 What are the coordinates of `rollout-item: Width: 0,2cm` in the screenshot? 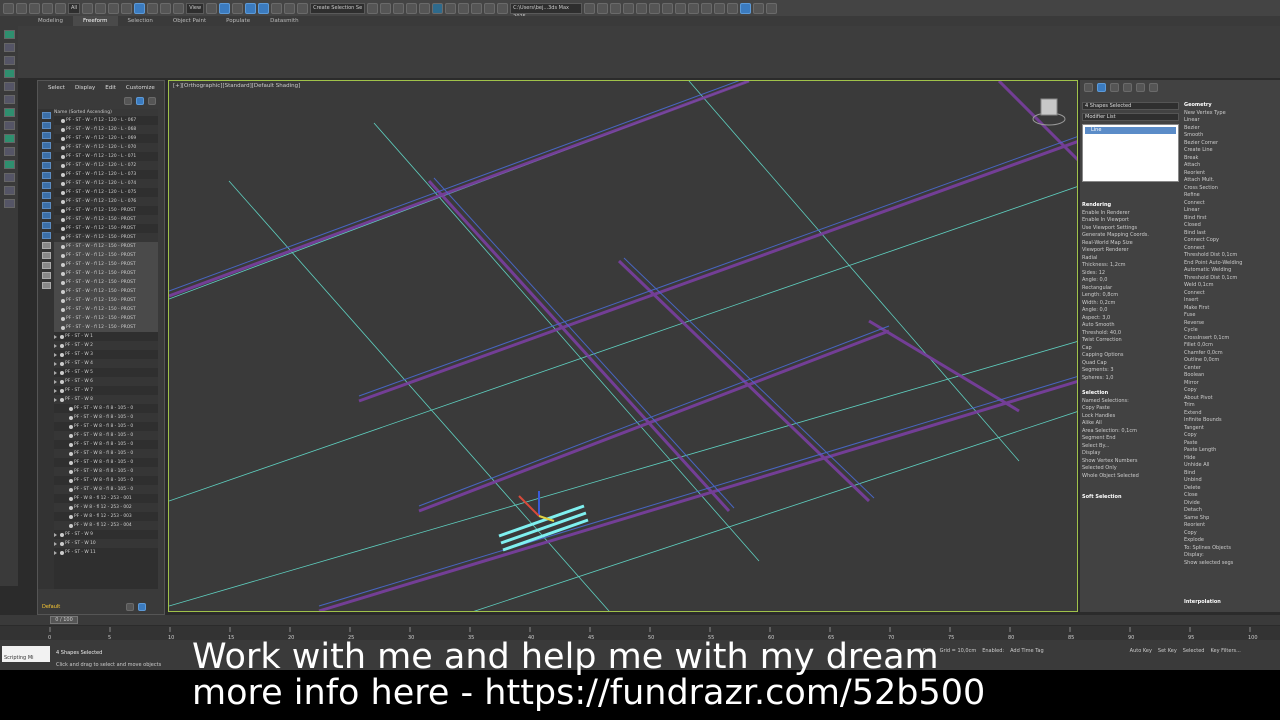 It's located at (1130, 304).